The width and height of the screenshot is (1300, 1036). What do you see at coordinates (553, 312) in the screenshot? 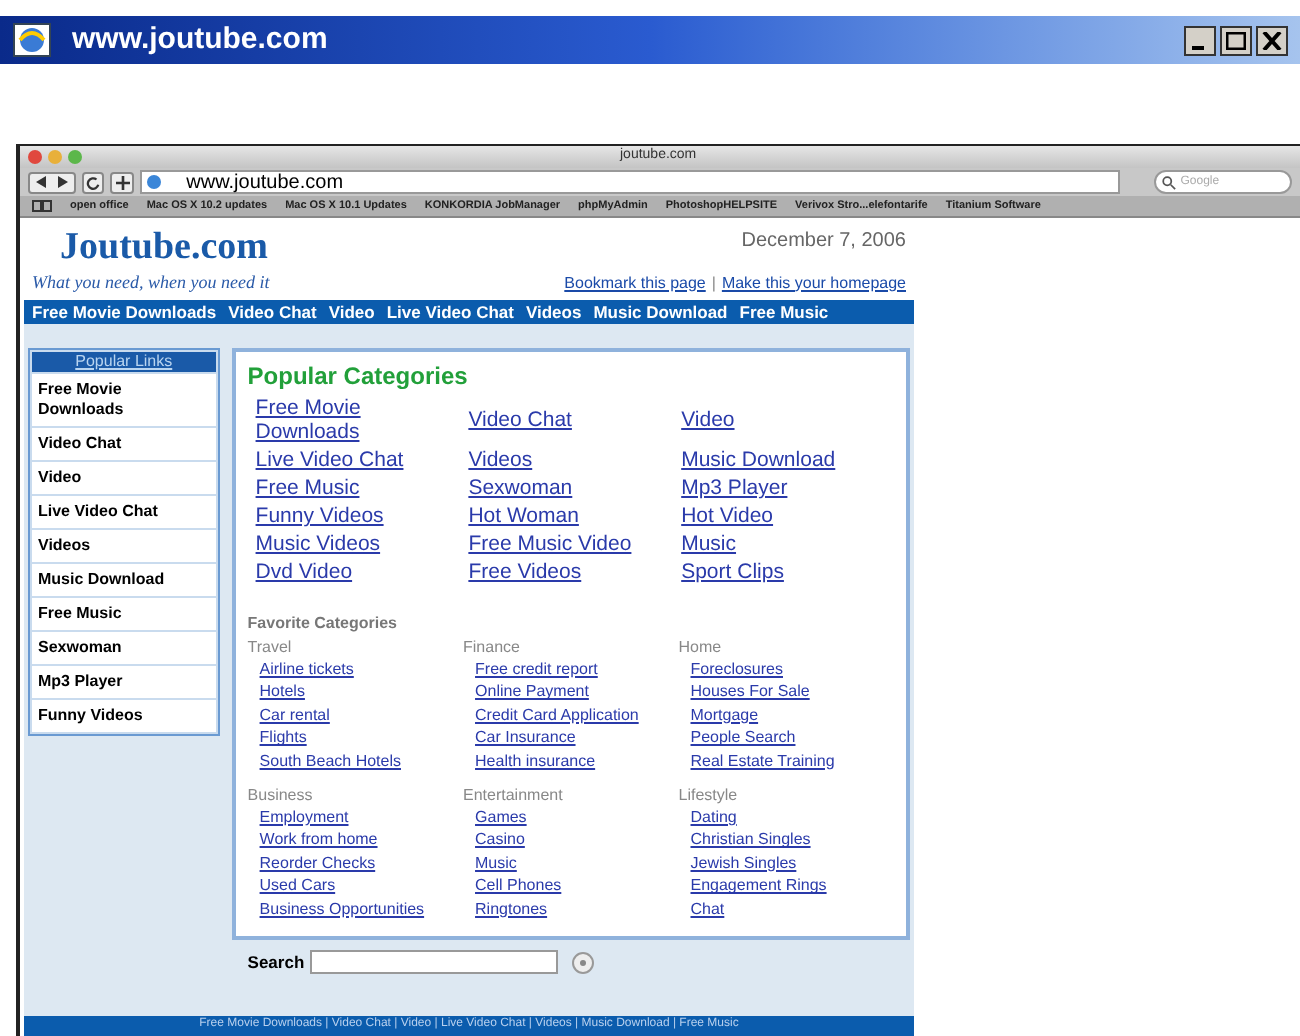
I see `nav-link: Videos` at bounding box center [553, 312].